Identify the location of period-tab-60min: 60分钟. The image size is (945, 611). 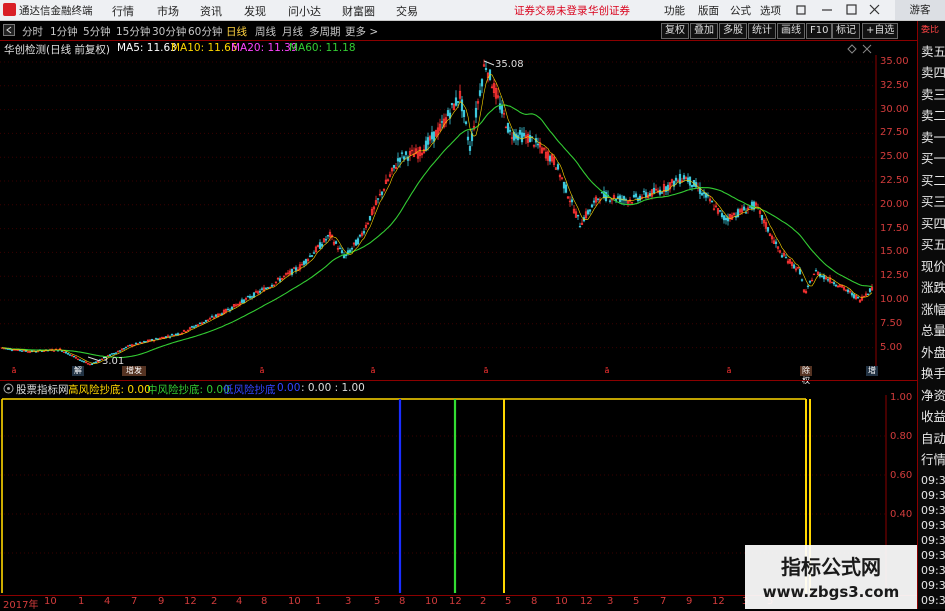
(205, 31).